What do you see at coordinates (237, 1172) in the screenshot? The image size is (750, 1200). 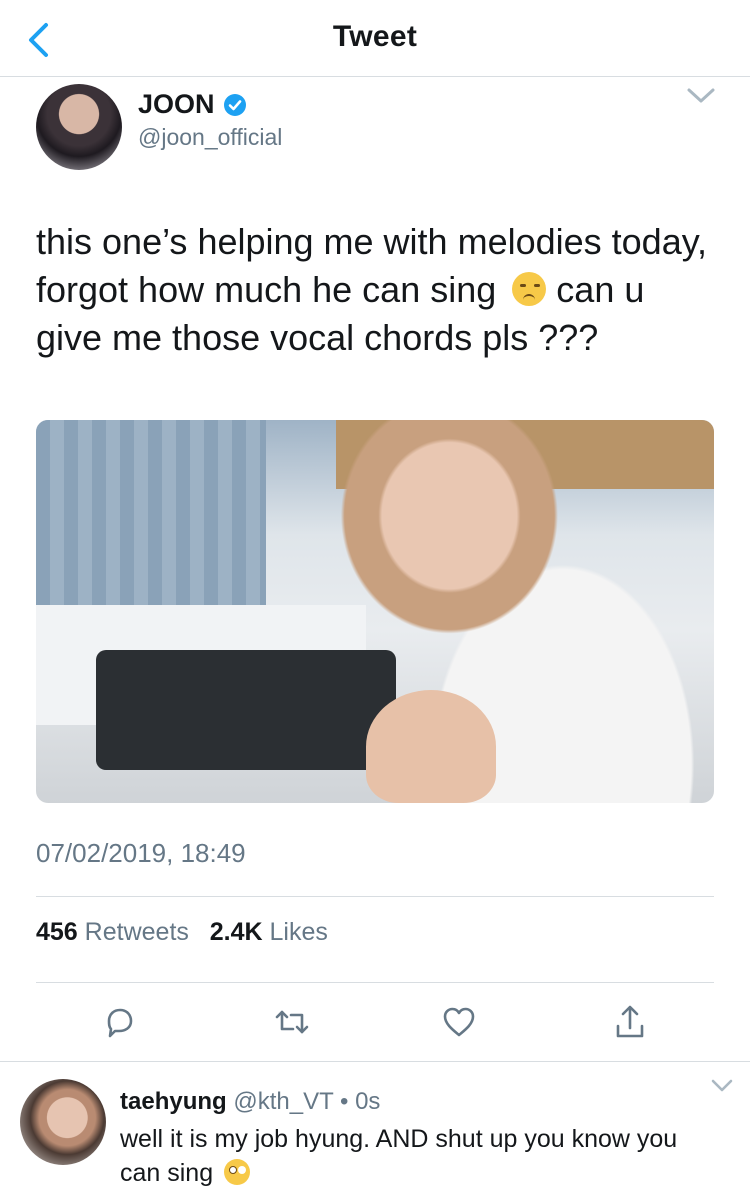 I see `rolling-eyes-emoji-icon` at bounding box center [237, 1172].